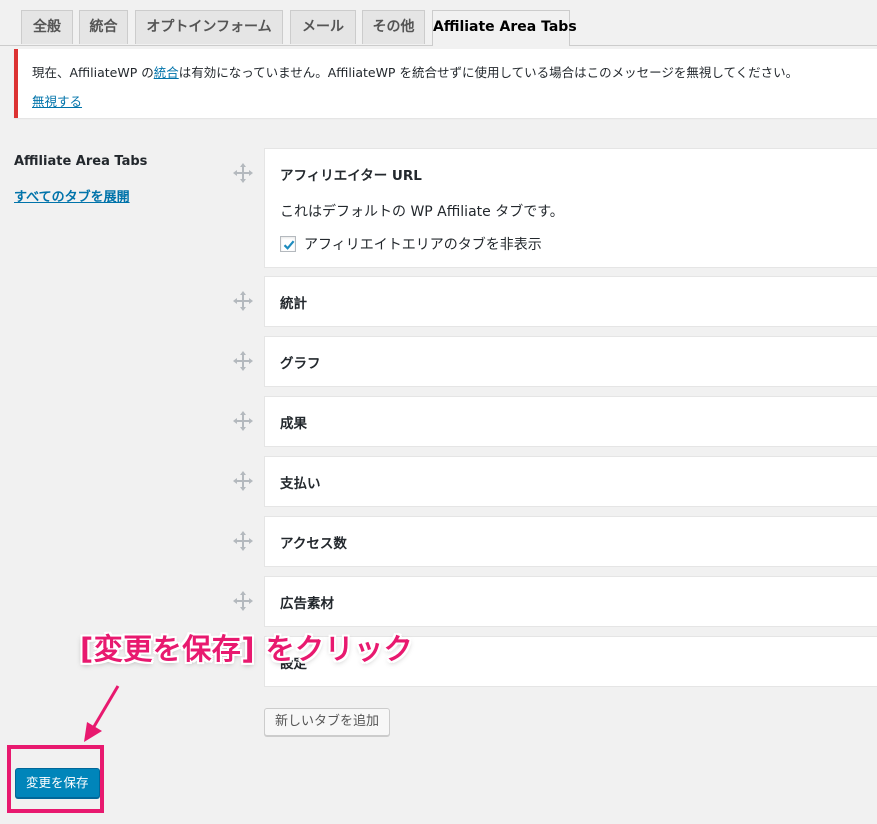 Image resolution: width=877 pixels, height=824 pixels. What do you see at coordinates (81, 161) in the screenshot?
I see `section-title: Affiliate Area Tabs` at bounding box center [81, 161].